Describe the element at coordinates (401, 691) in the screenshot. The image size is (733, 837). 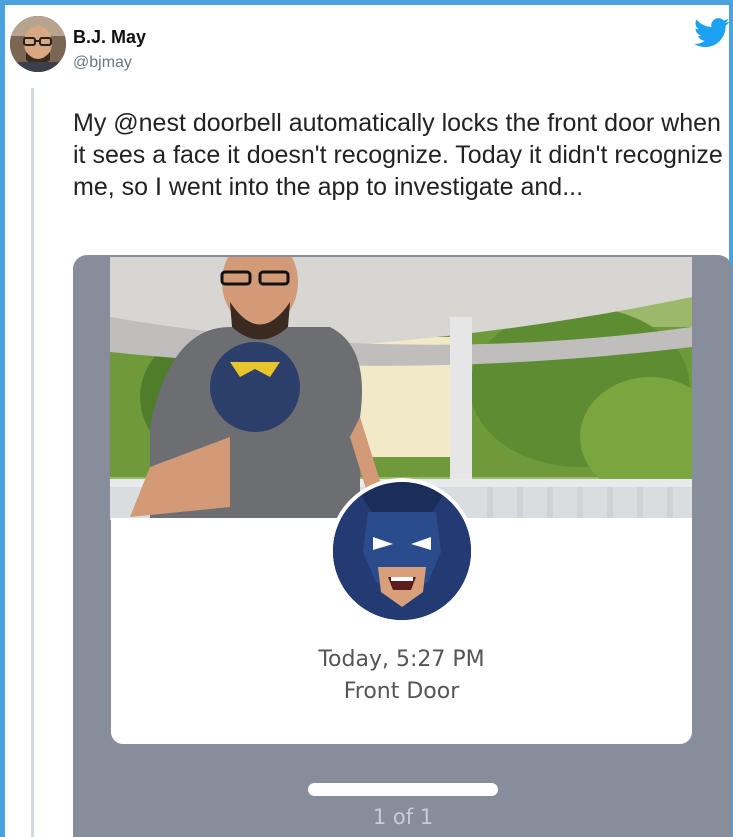
I see `event-location: Front Door` at that location.